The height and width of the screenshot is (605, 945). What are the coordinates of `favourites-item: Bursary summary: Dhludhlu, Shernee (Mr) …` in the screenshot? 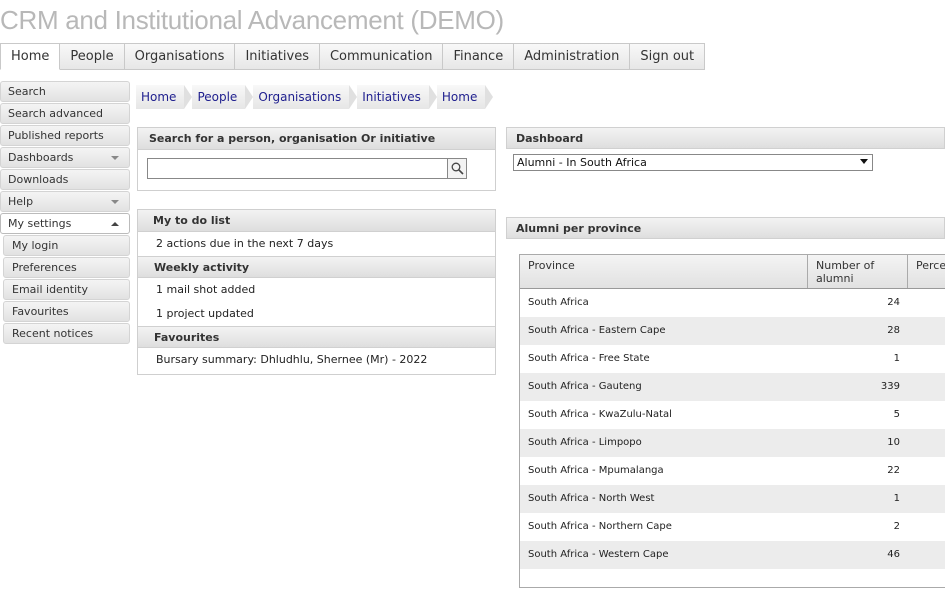 It's located at (316, 360).